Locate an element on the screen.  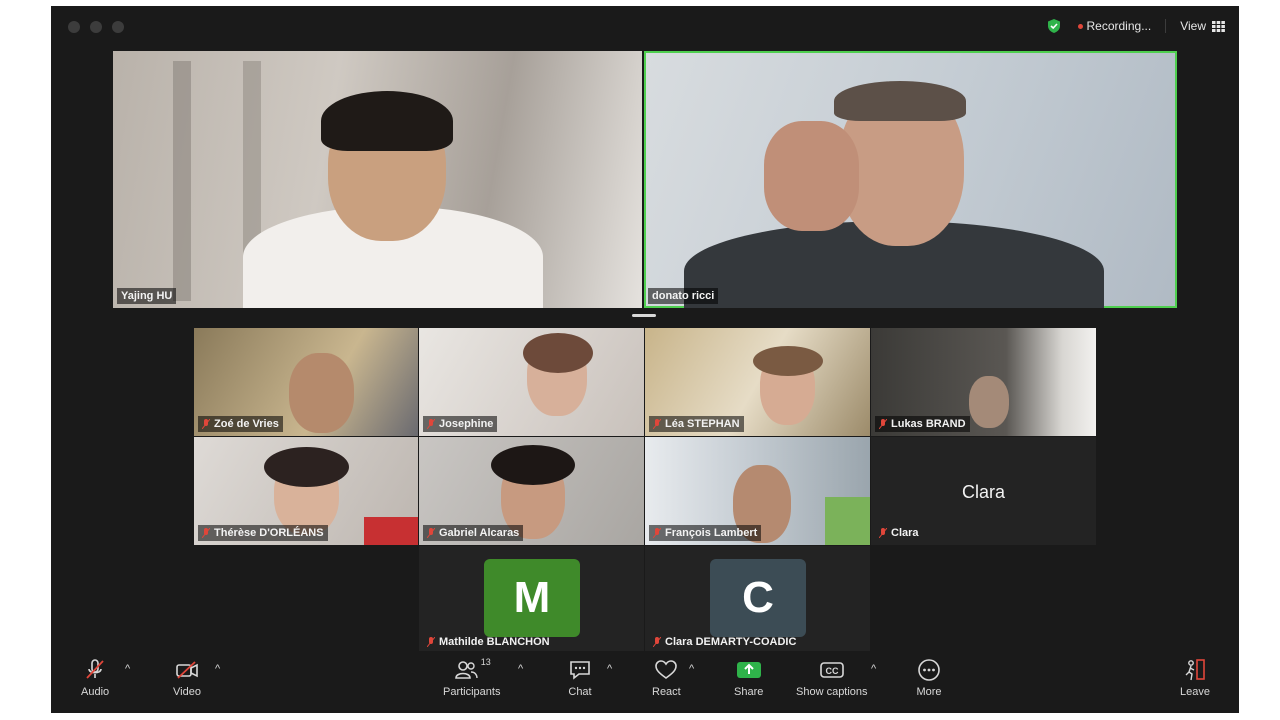
participant-name: Yajing HU is located at coordinates (147, 296).